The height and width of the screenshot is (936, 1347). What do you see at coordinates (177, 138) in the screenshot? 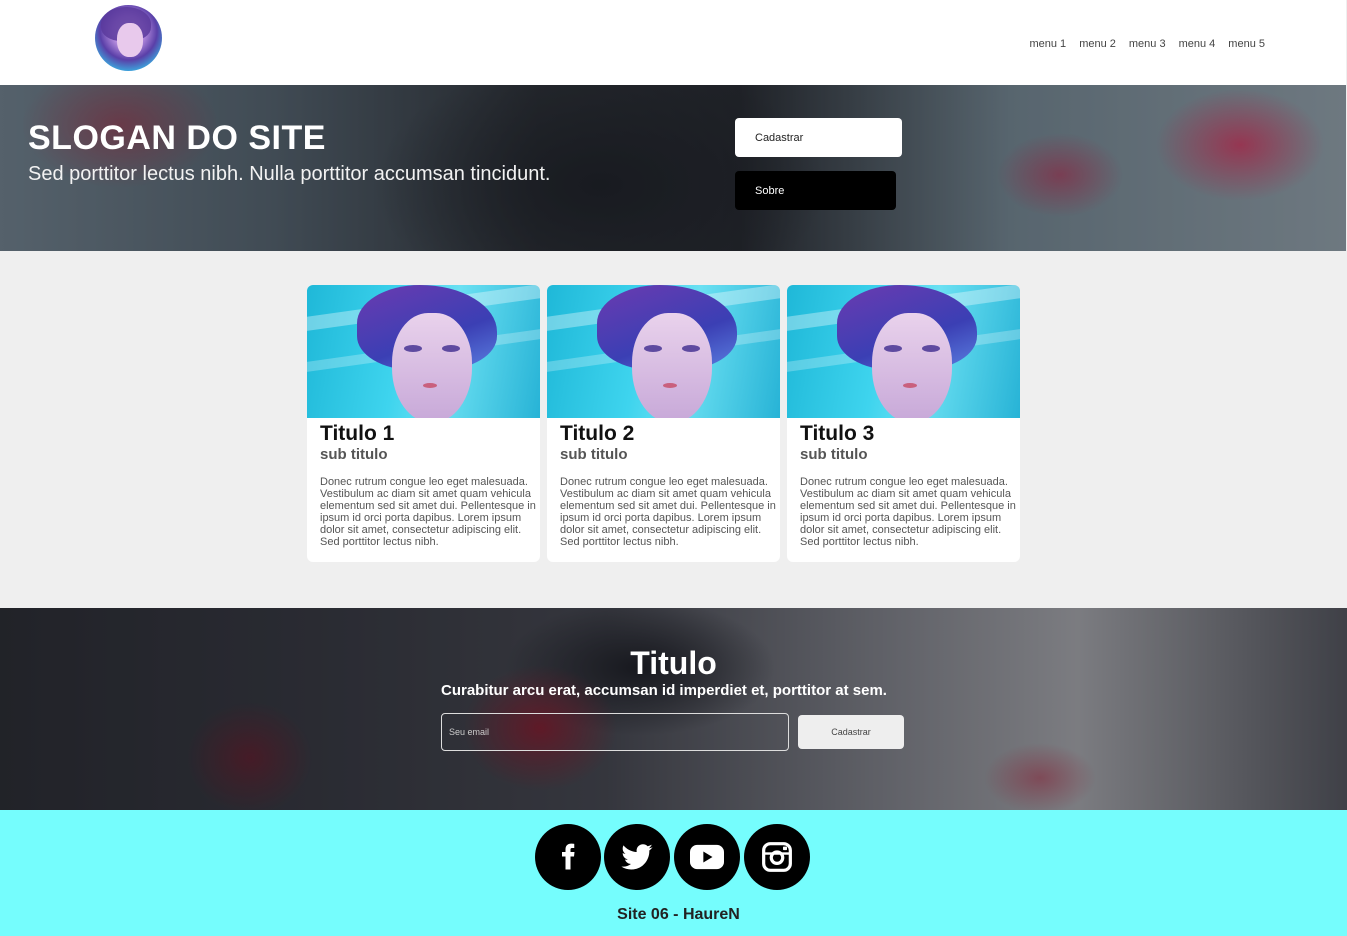
I see `hero-title: SLOGAN DO SITE` at bounding box center [177, 138].